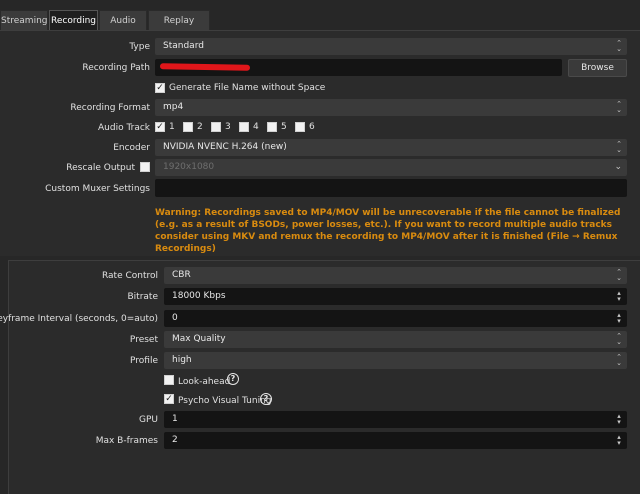 The width and height of the screenshot is (640, 494). Describe the element at coordinates (395, 275) in the screenshot. I see `rate-control-select: CBR ⌃ ⌄` at that location.